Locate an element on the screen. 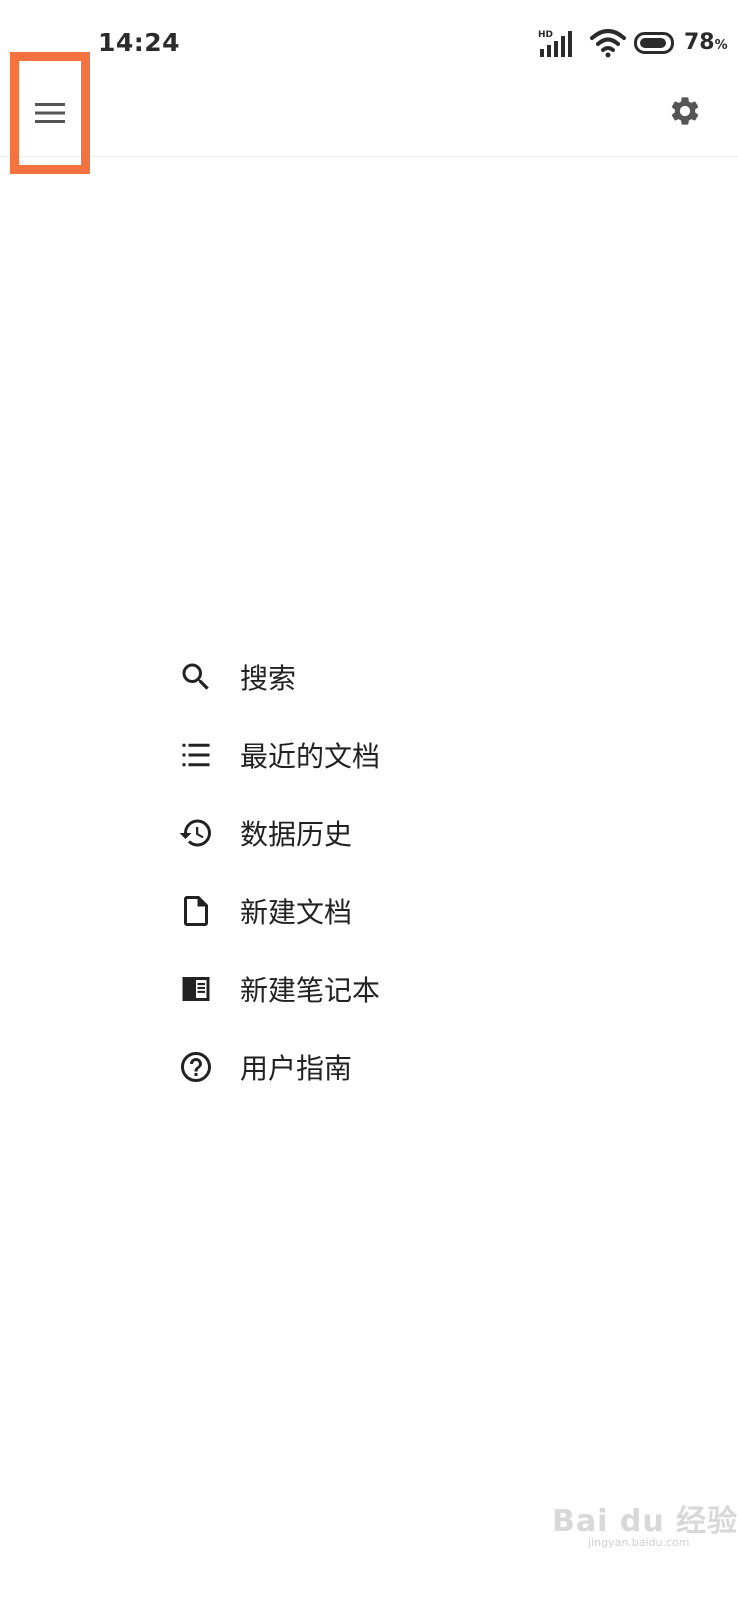 Image resolution: width=738 pixels, height=1600 pixels. gear-icon is located at coordinates (685, 111).